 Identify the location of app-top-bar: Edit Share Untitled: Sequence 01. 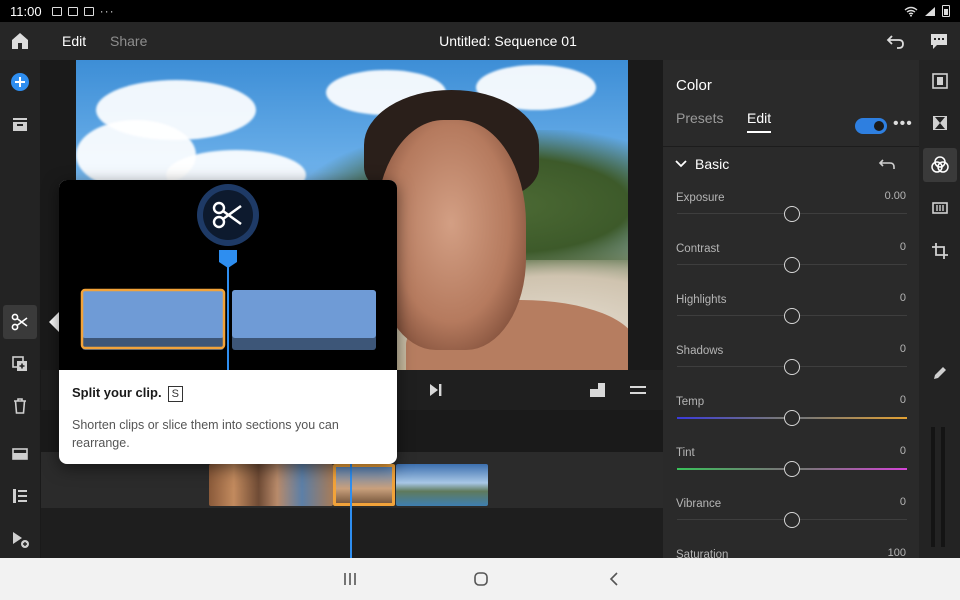
(480, 42).